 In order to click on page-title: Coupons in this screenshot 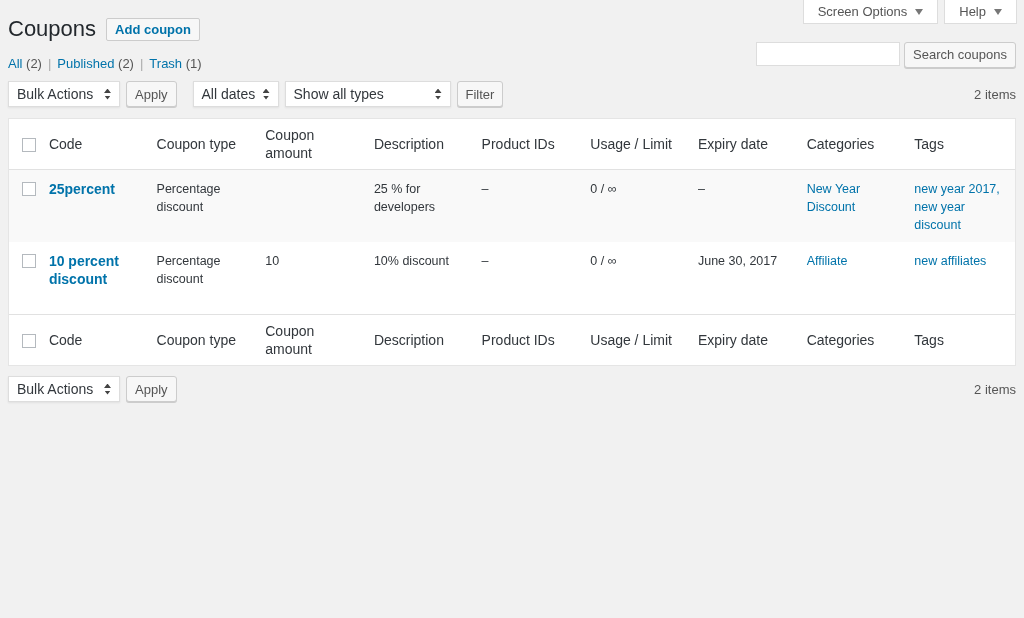, I will do `click(52, 29)`.